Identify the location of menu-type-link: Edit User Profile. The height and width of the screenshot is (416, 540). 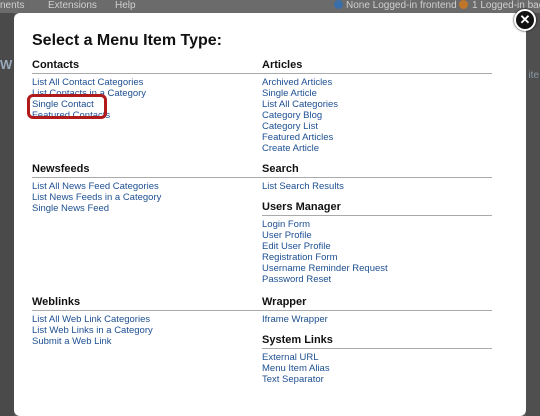
(377, 246).